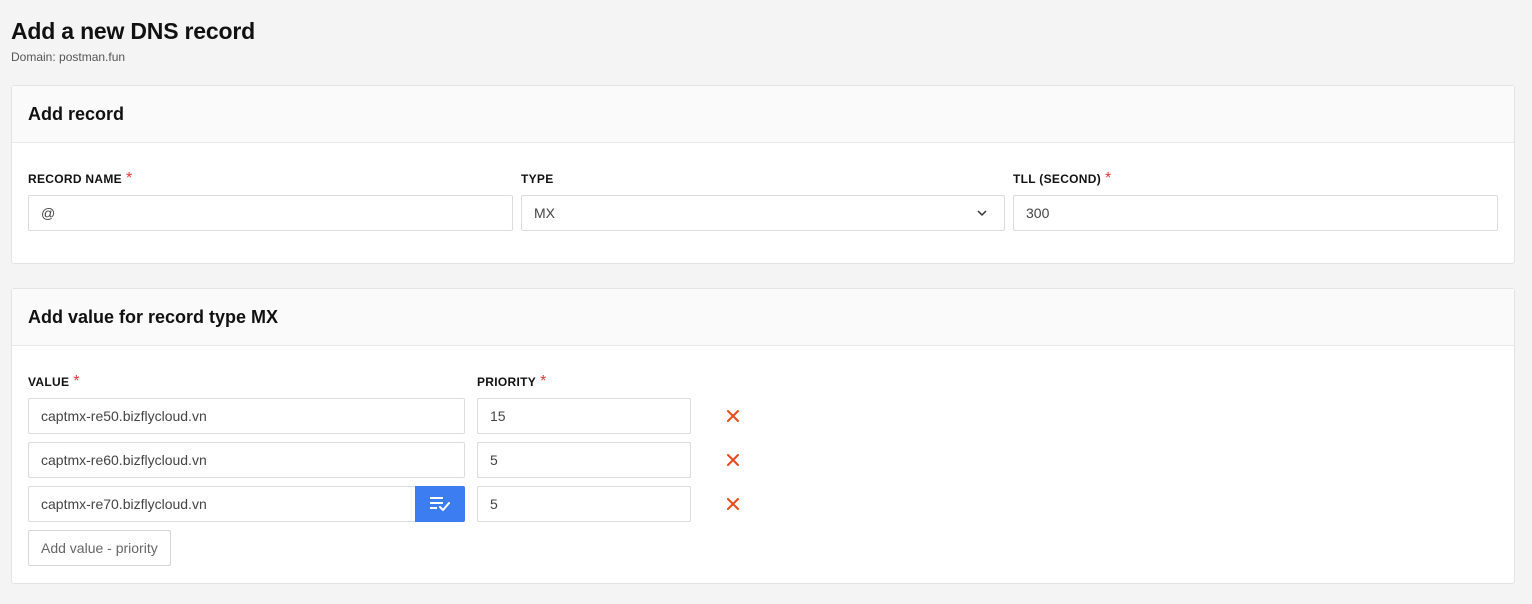  Describe the element at coordinates (584, 416) in the screenshot. I see `priority-input: 15` at that location.